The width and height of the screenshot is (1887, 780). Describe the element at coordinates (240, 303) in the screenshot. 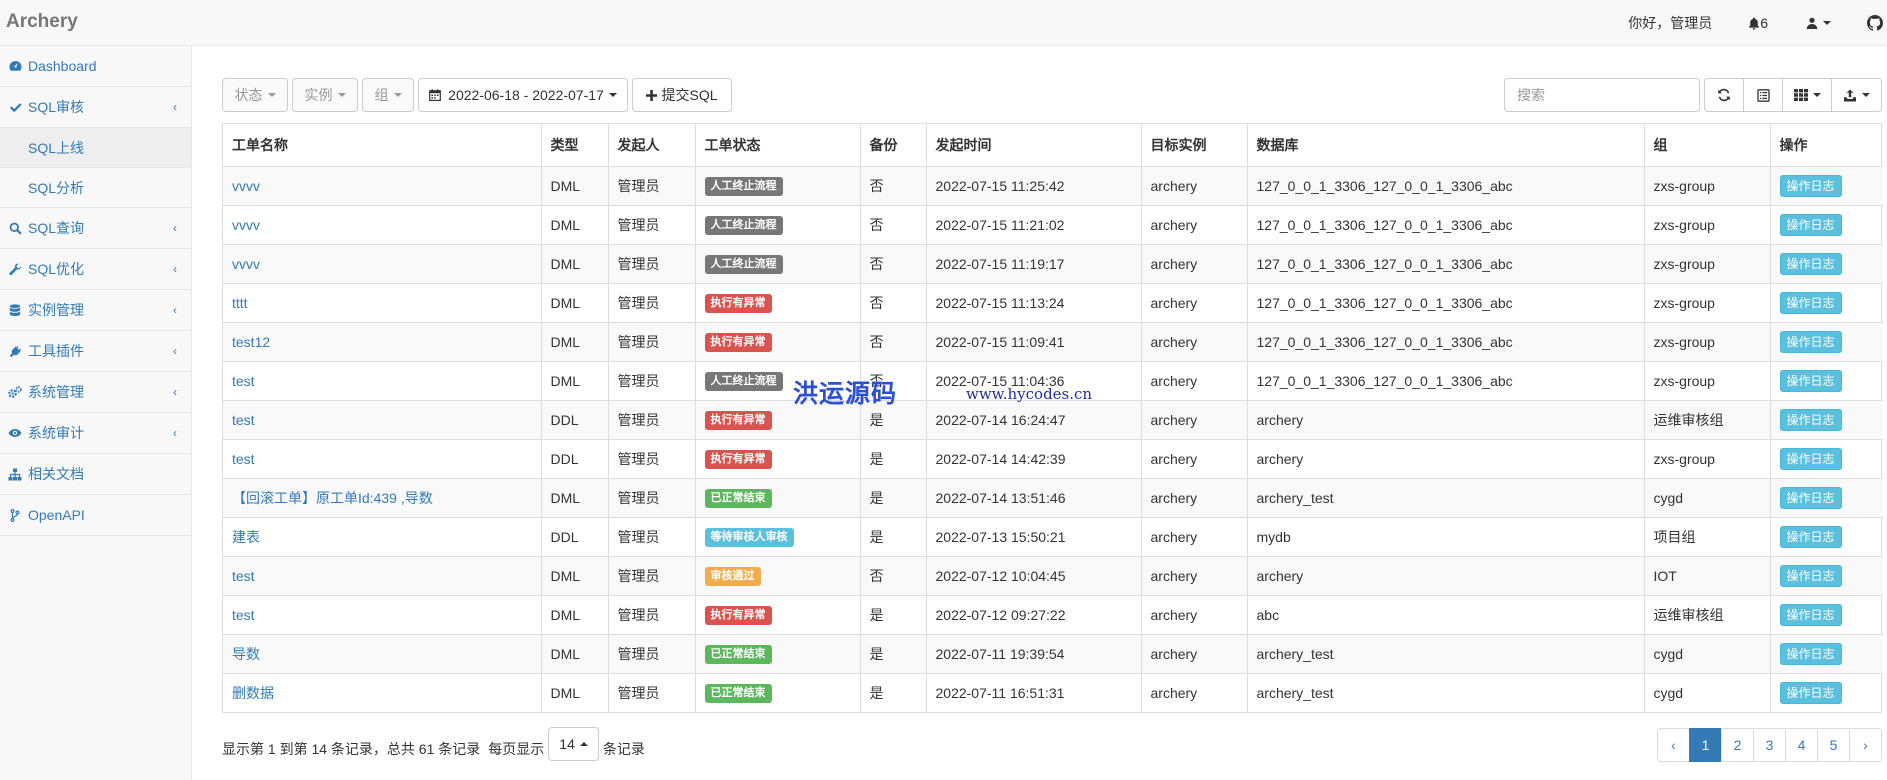

I see `workflow-name-link: tttt` at that location.